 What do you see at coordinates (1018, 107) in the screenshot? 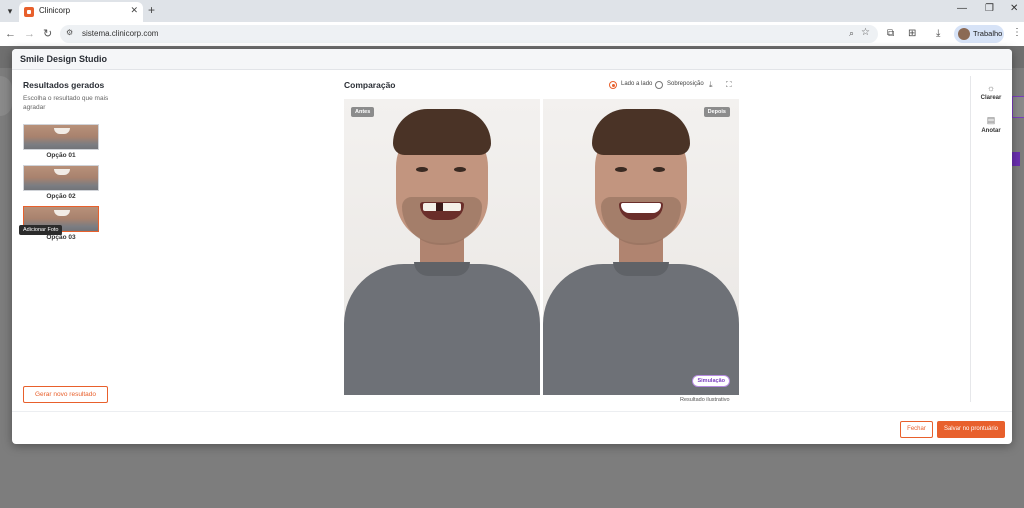
I see `background-button` at bounding box center [1018, 107].